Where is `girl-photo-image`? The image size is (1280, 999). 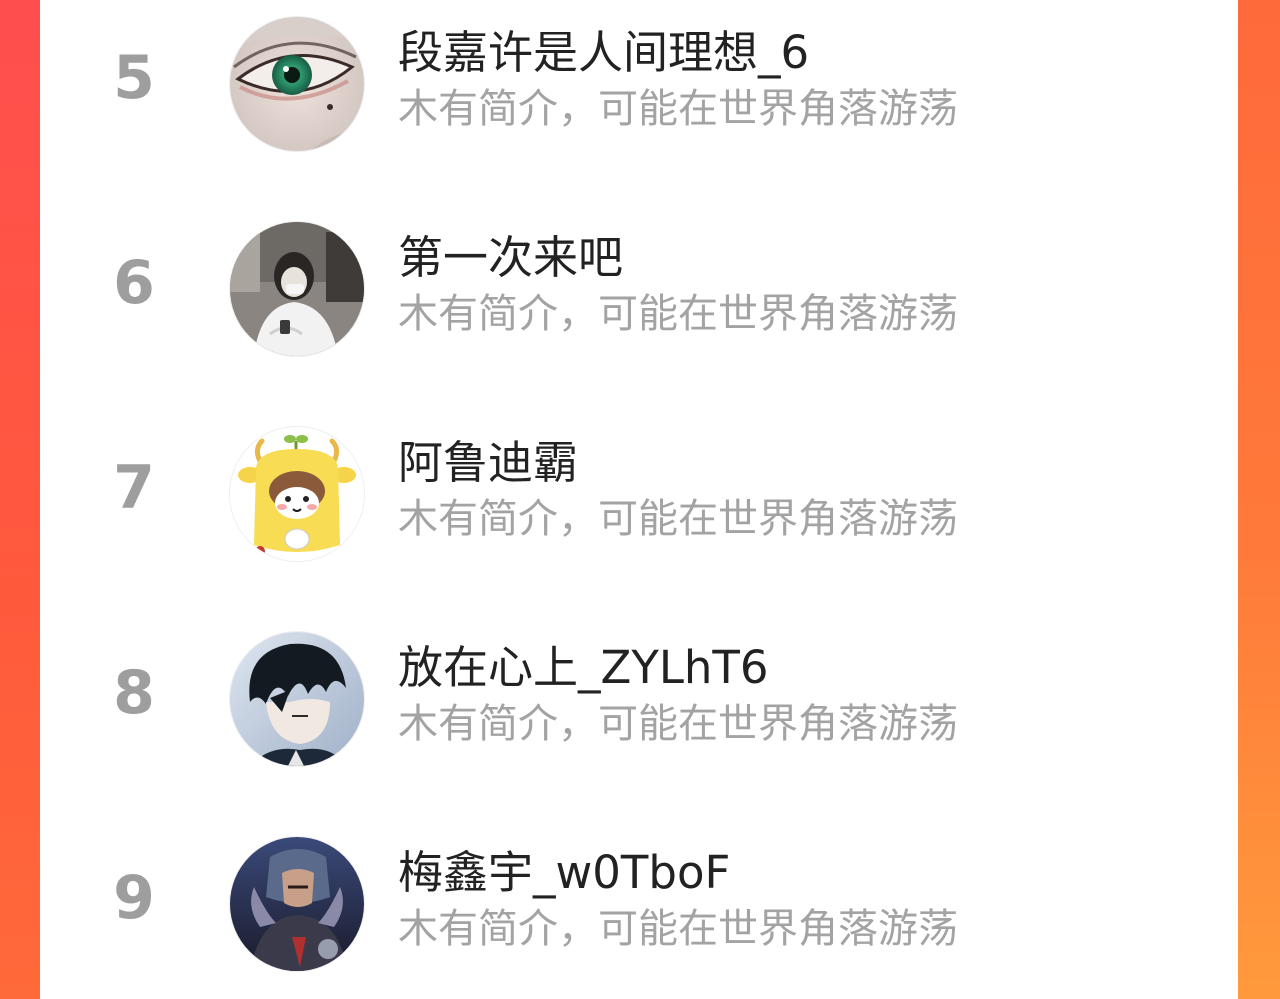 girl-photo-image is located at coordinates (297, 289).